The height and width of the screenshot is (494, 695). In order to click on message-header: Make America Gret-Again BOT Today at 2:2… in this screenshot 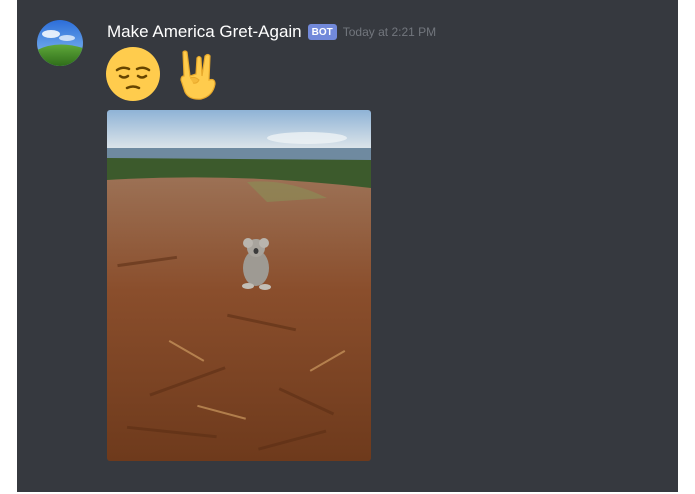, I will do `click(271, 32)`.